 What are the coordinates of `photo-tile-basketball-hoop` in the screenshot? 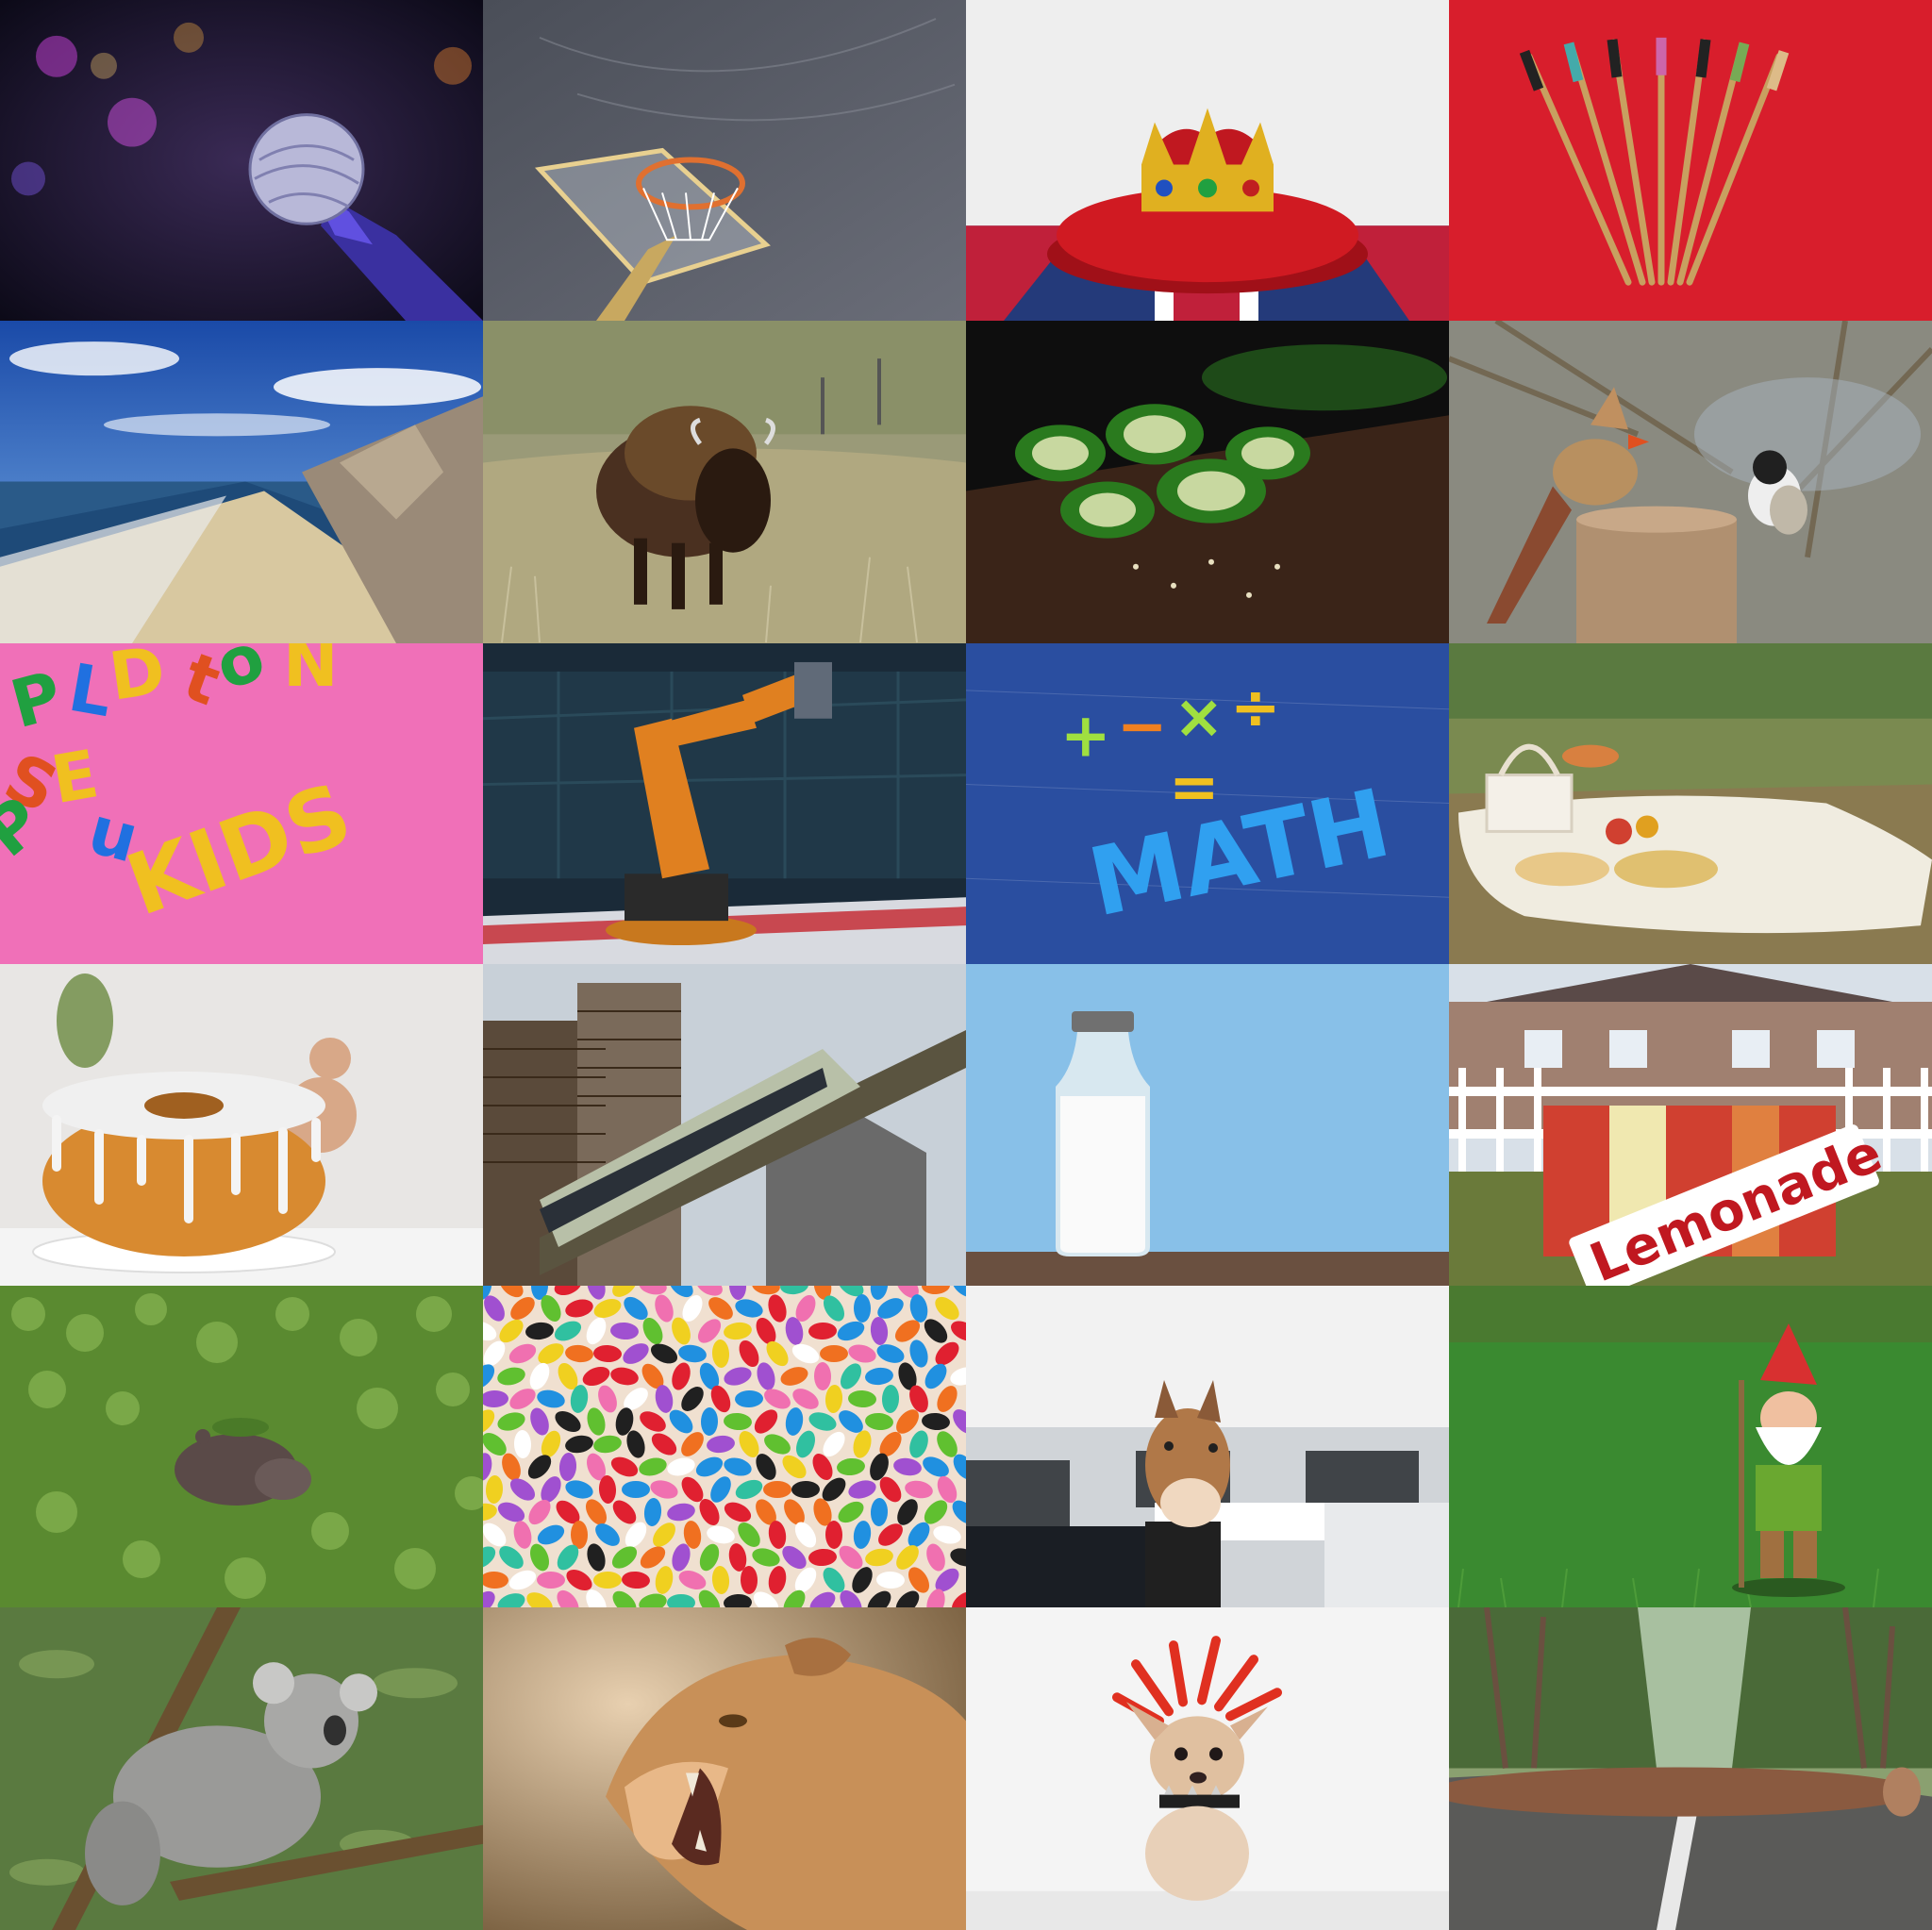 It's located at (724, 160).